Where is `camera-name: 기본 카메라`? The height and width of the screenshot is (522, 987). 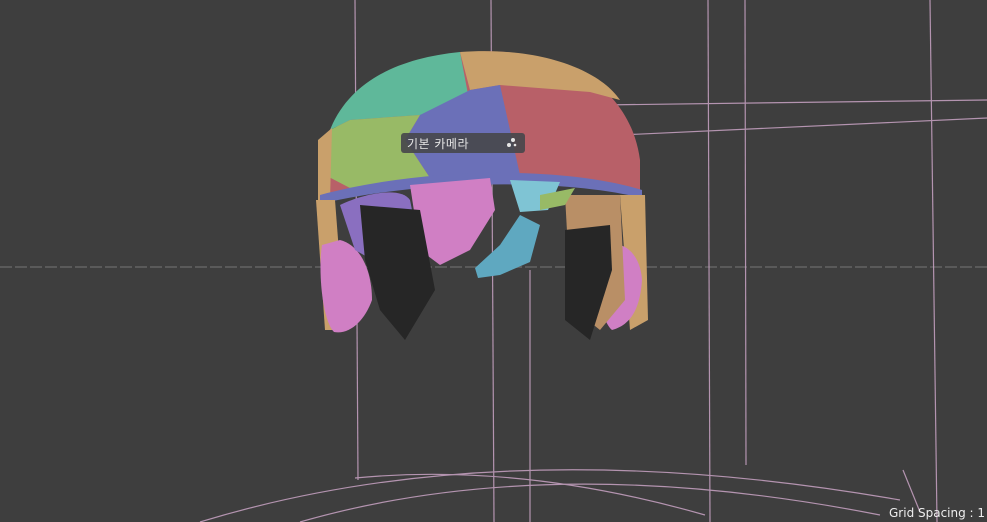
camera-name: 기본 카메라 is located at coordinates (438, 143).